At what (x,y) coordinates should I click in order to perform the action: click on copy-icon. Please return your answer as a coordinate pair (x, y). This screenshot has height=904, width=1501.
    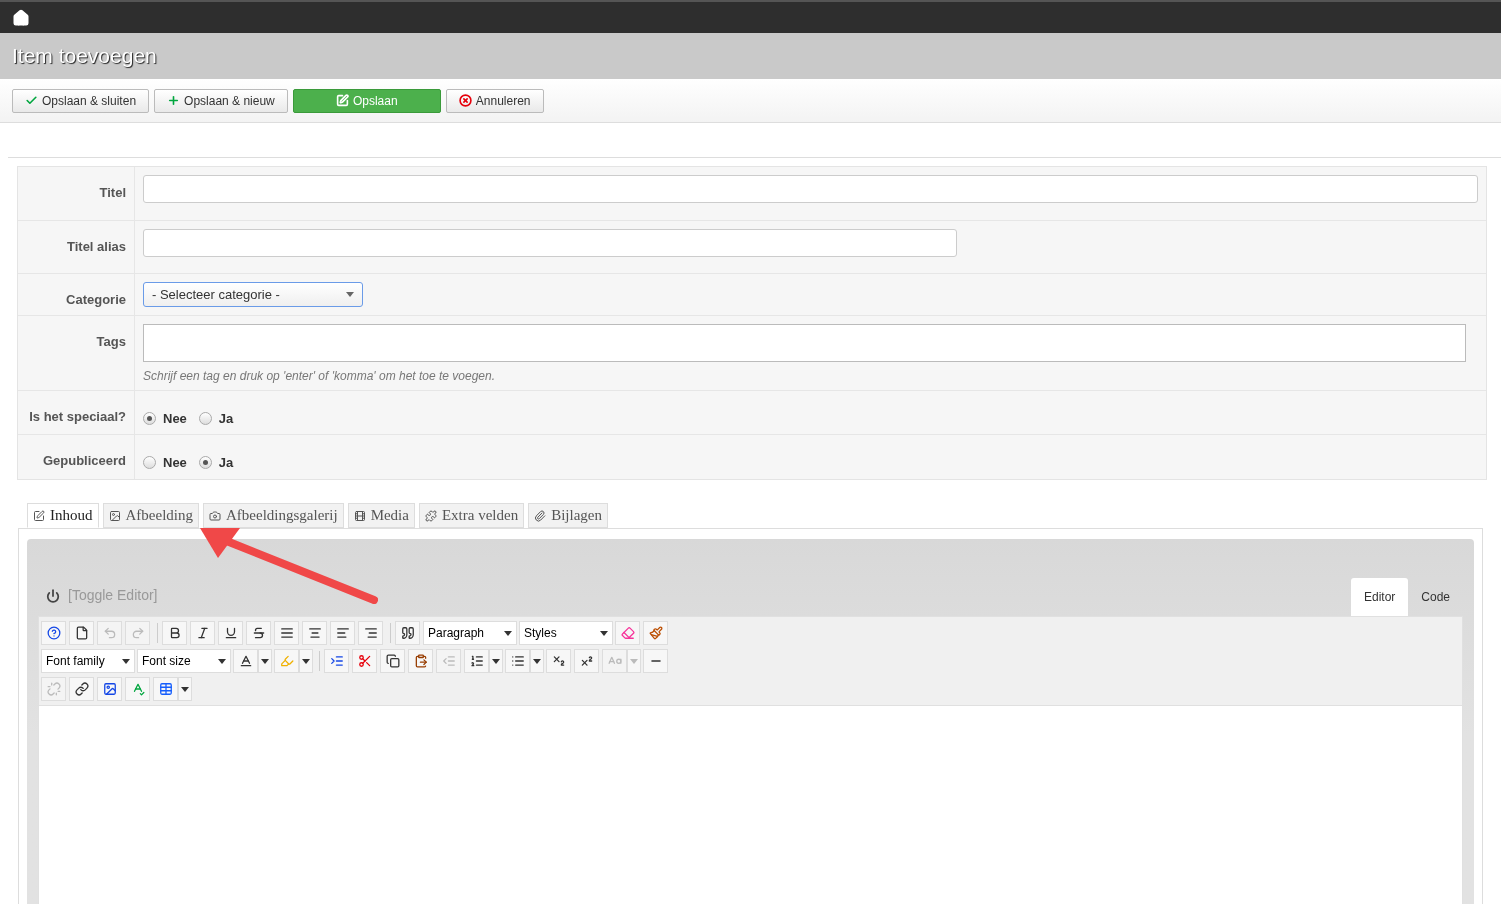
    Looking at the image, I should click on (392, 661).